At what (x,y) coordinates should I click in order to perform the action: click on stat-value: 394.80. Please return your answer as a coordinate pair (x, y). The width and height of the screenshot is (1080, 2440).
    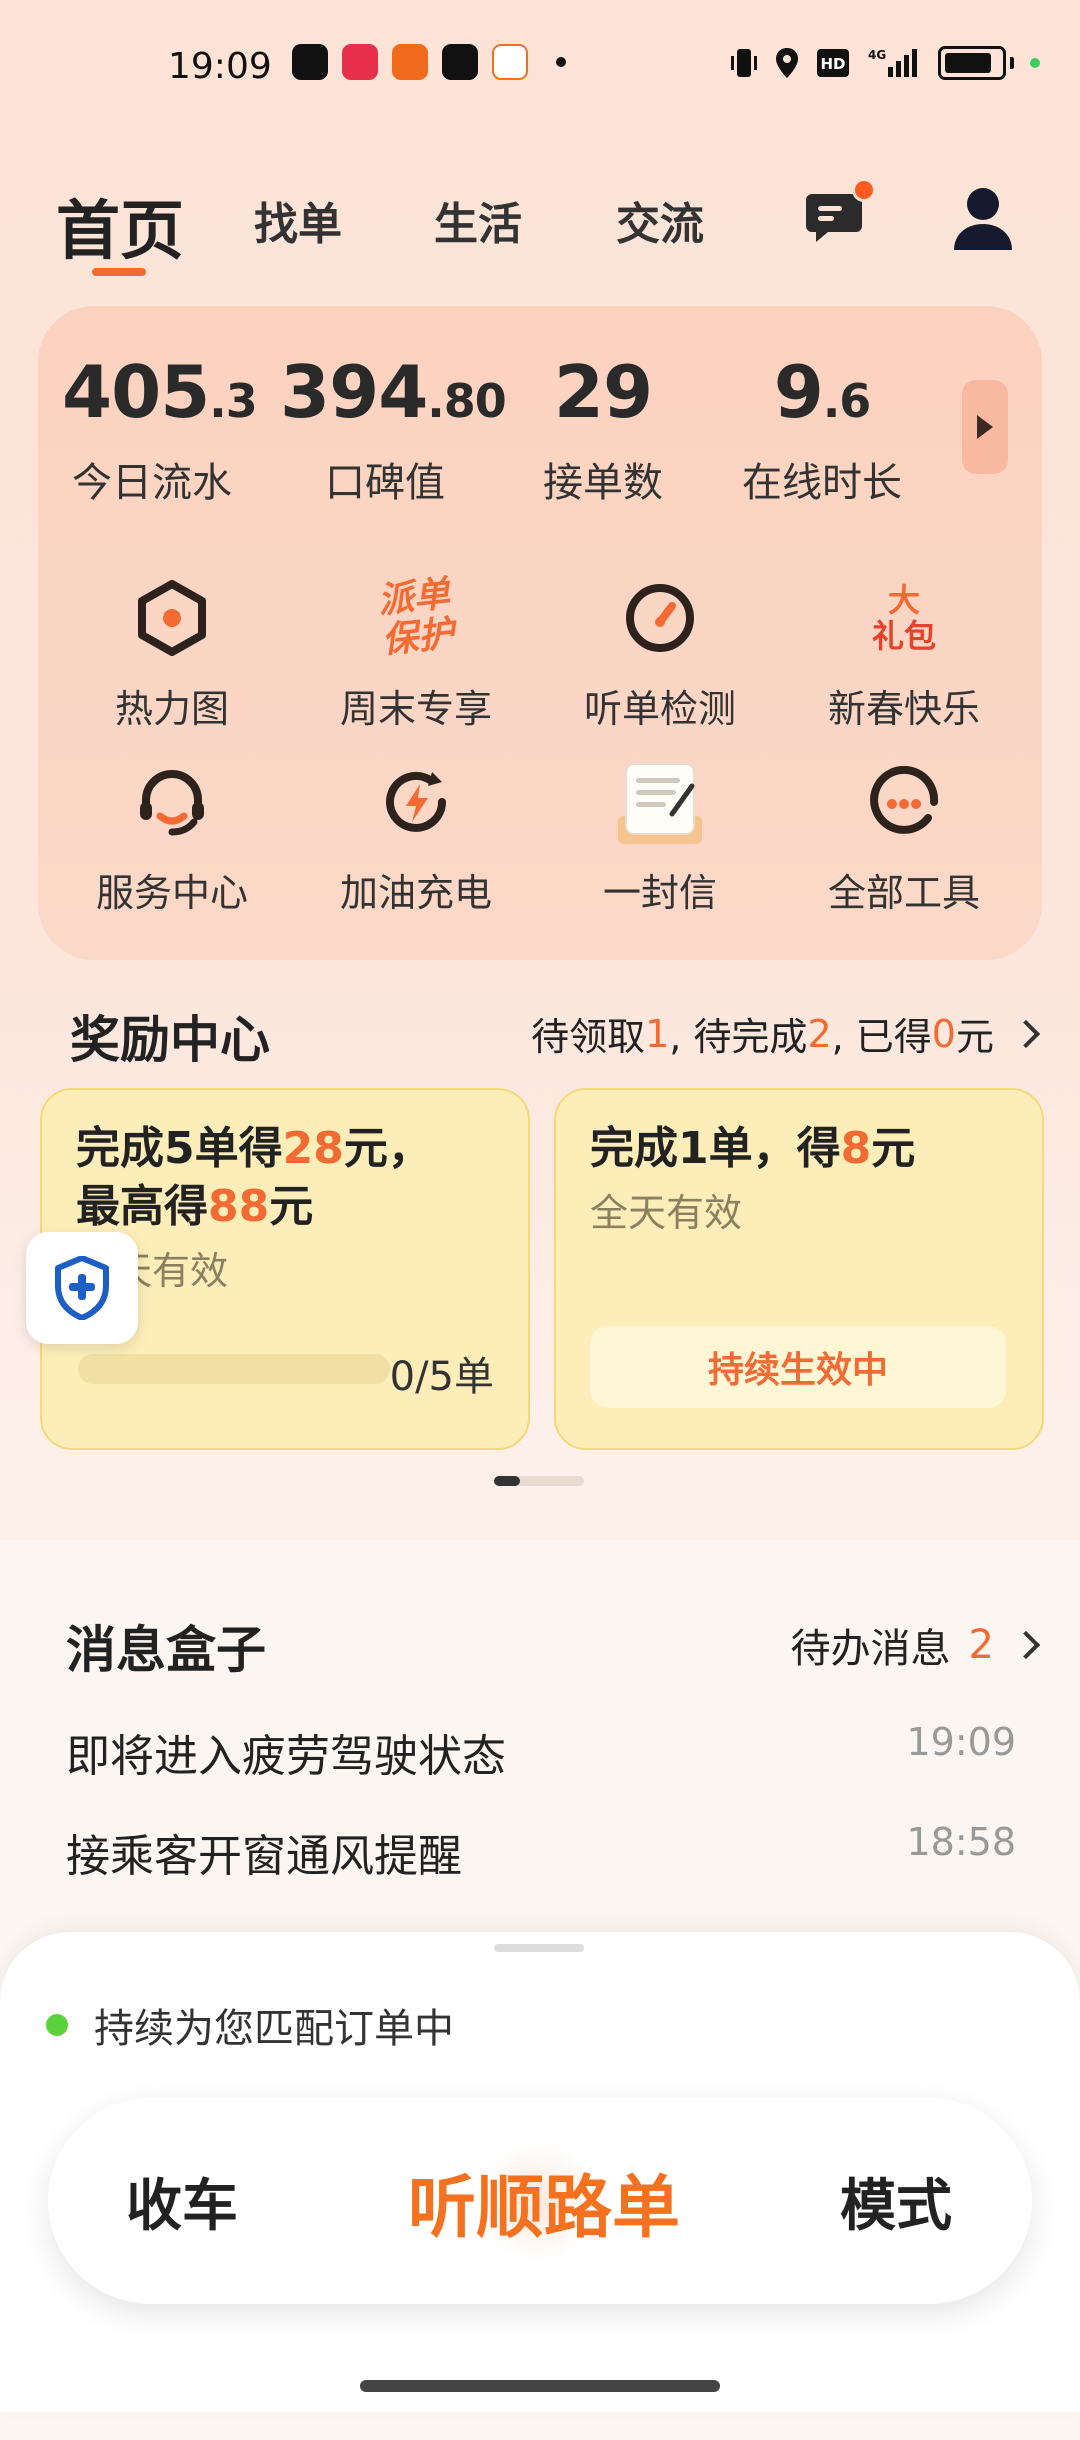
    Looking at the image, I should click on (393, 392).